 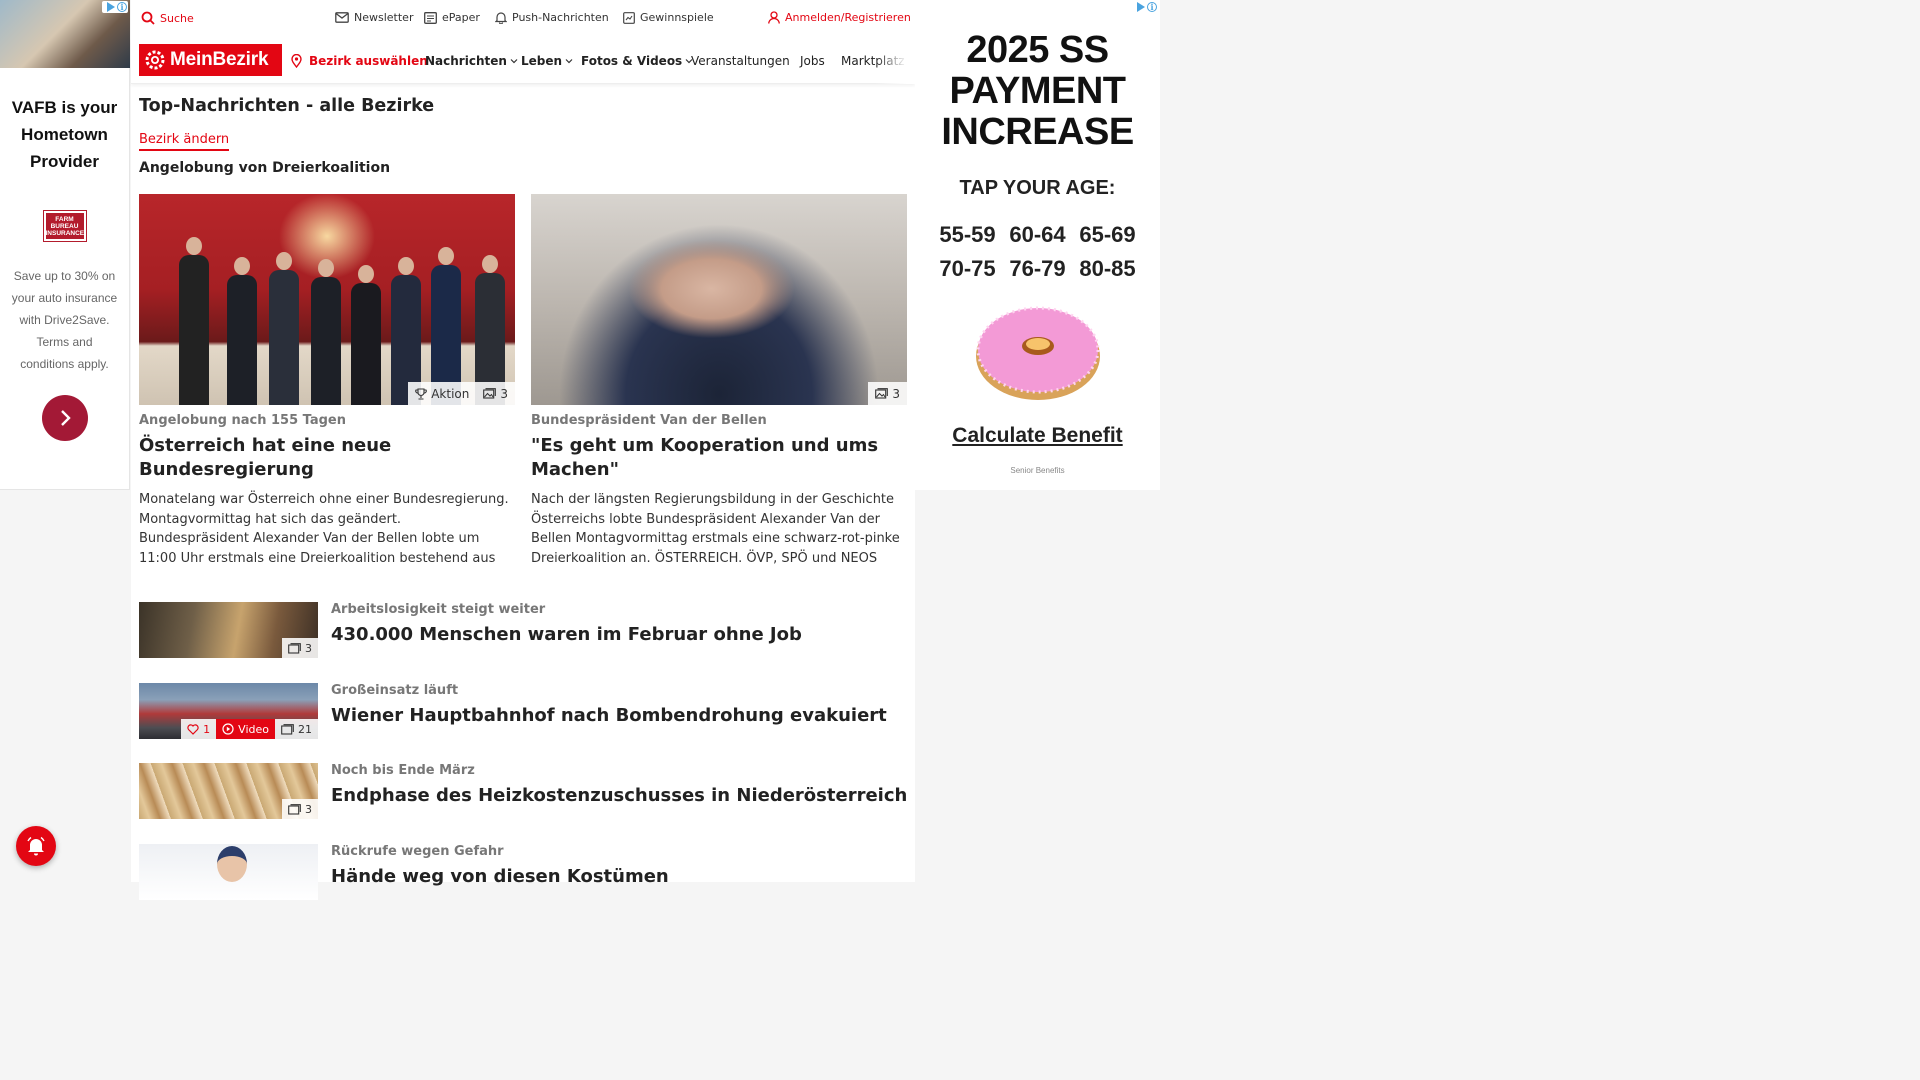 I want to click on bezirk-label: Bezirk auswählen, so click(x=368, y=61).